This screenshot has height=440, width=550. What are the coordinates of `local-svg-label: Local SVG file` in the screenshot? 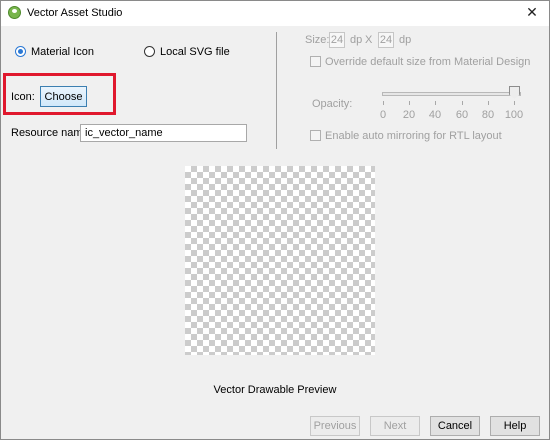 It's located at (195, 52).